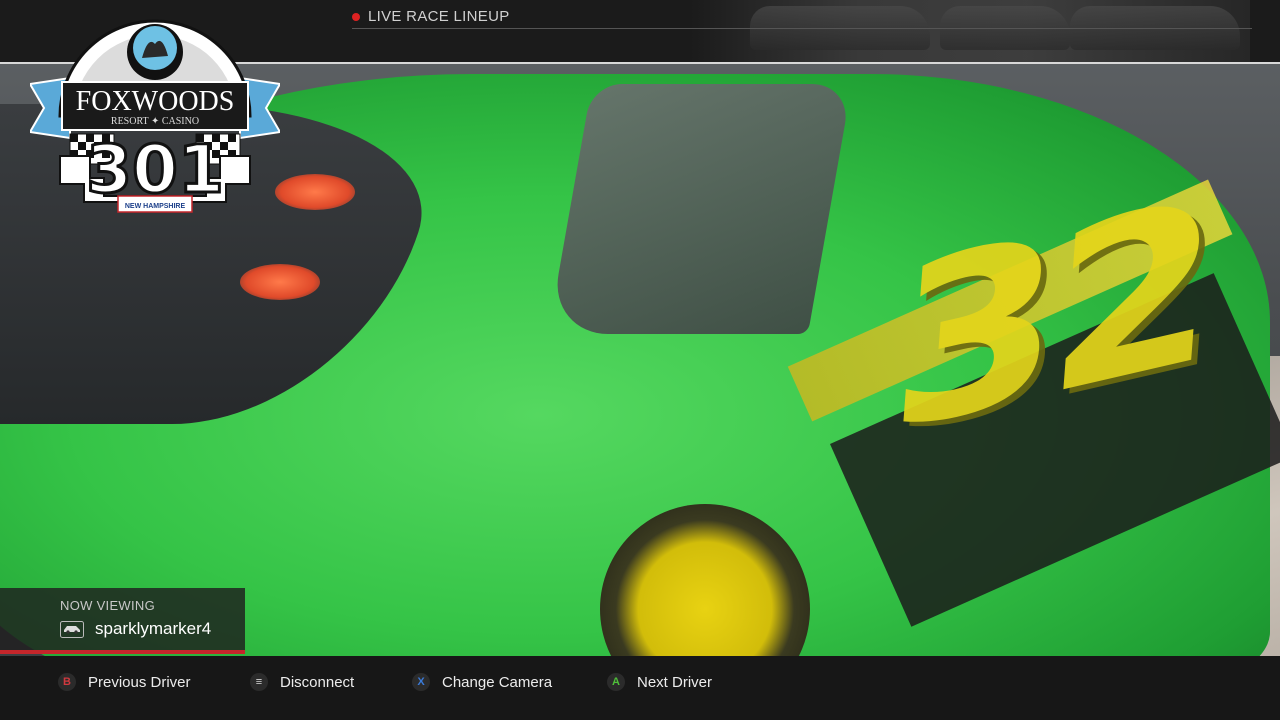 This screenshot has height=720, width=1280. I want to click on now-viewing-accent-bar, so click(122, 652).